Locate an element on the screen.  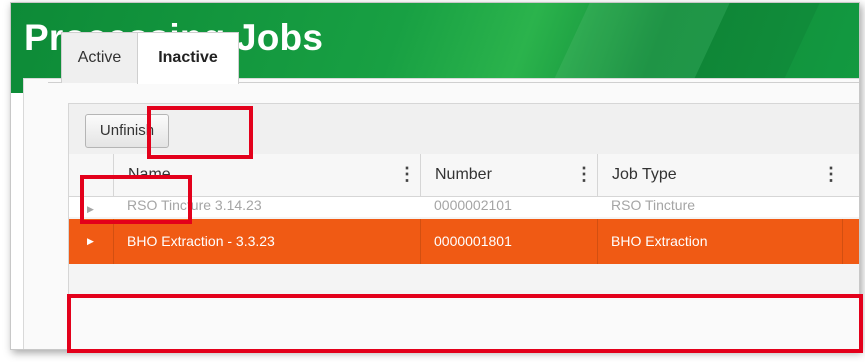
column-header-job-type: Job Type ⋮ is located at coordinates (720, 175).